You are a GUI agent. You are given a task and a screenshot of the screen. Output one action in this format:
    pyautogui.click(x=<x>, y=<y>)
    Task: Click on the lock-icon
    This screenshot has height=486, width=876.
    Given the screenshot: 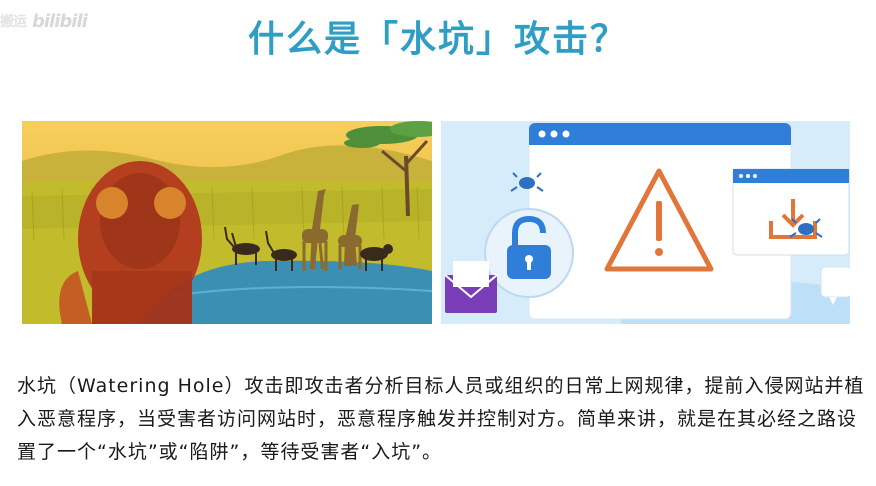 What is the action you would take?
    pyautogui.click(x=529, y=253)
    